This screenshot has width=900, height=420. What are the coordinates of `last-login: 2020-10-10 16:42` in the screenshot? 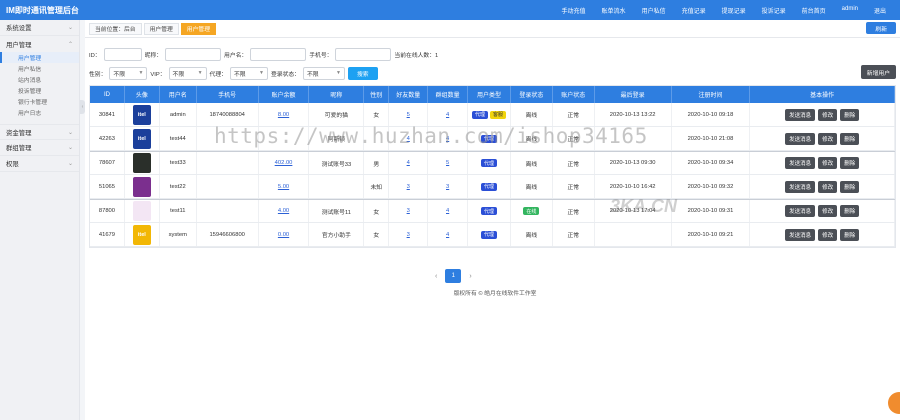 It's located at (632, 186).